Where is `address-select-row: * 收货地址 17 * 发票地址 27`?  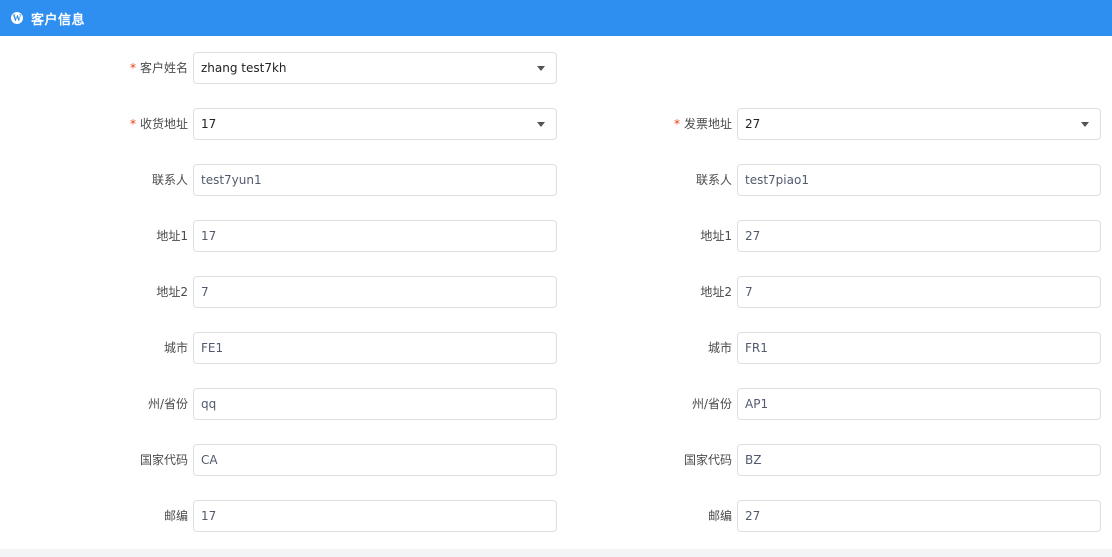
address-select-row: * 收货地址 17 * 发票地址 27 is located at coordinates (556, 124).